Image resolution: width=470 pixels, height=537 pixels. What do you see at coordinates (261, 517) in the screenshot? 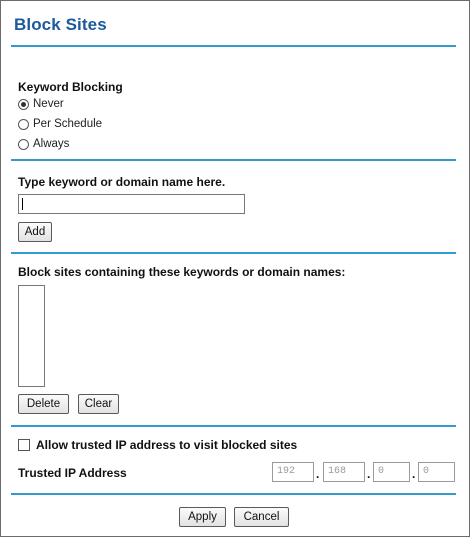
I see `cancel-button: Cancel` at bounding box center [261, 517].